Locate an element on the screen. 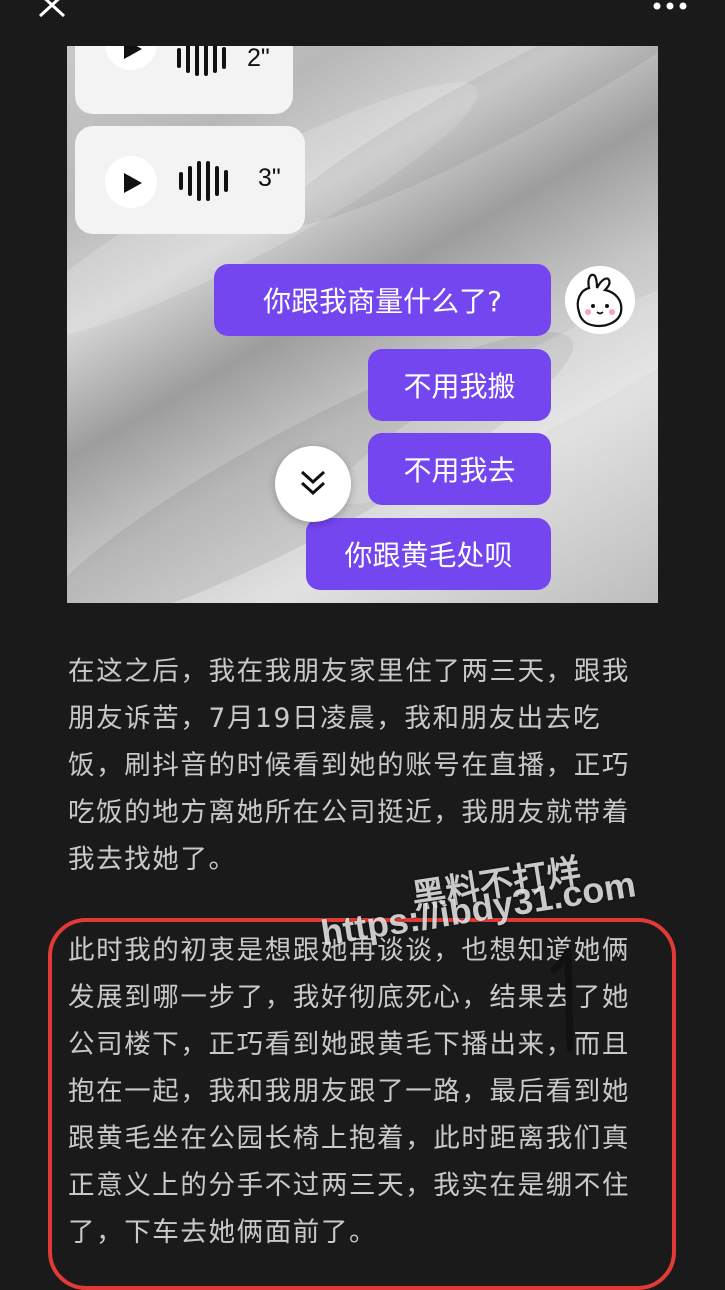  voice-duration: 3" is located at coordinates (269, 178).